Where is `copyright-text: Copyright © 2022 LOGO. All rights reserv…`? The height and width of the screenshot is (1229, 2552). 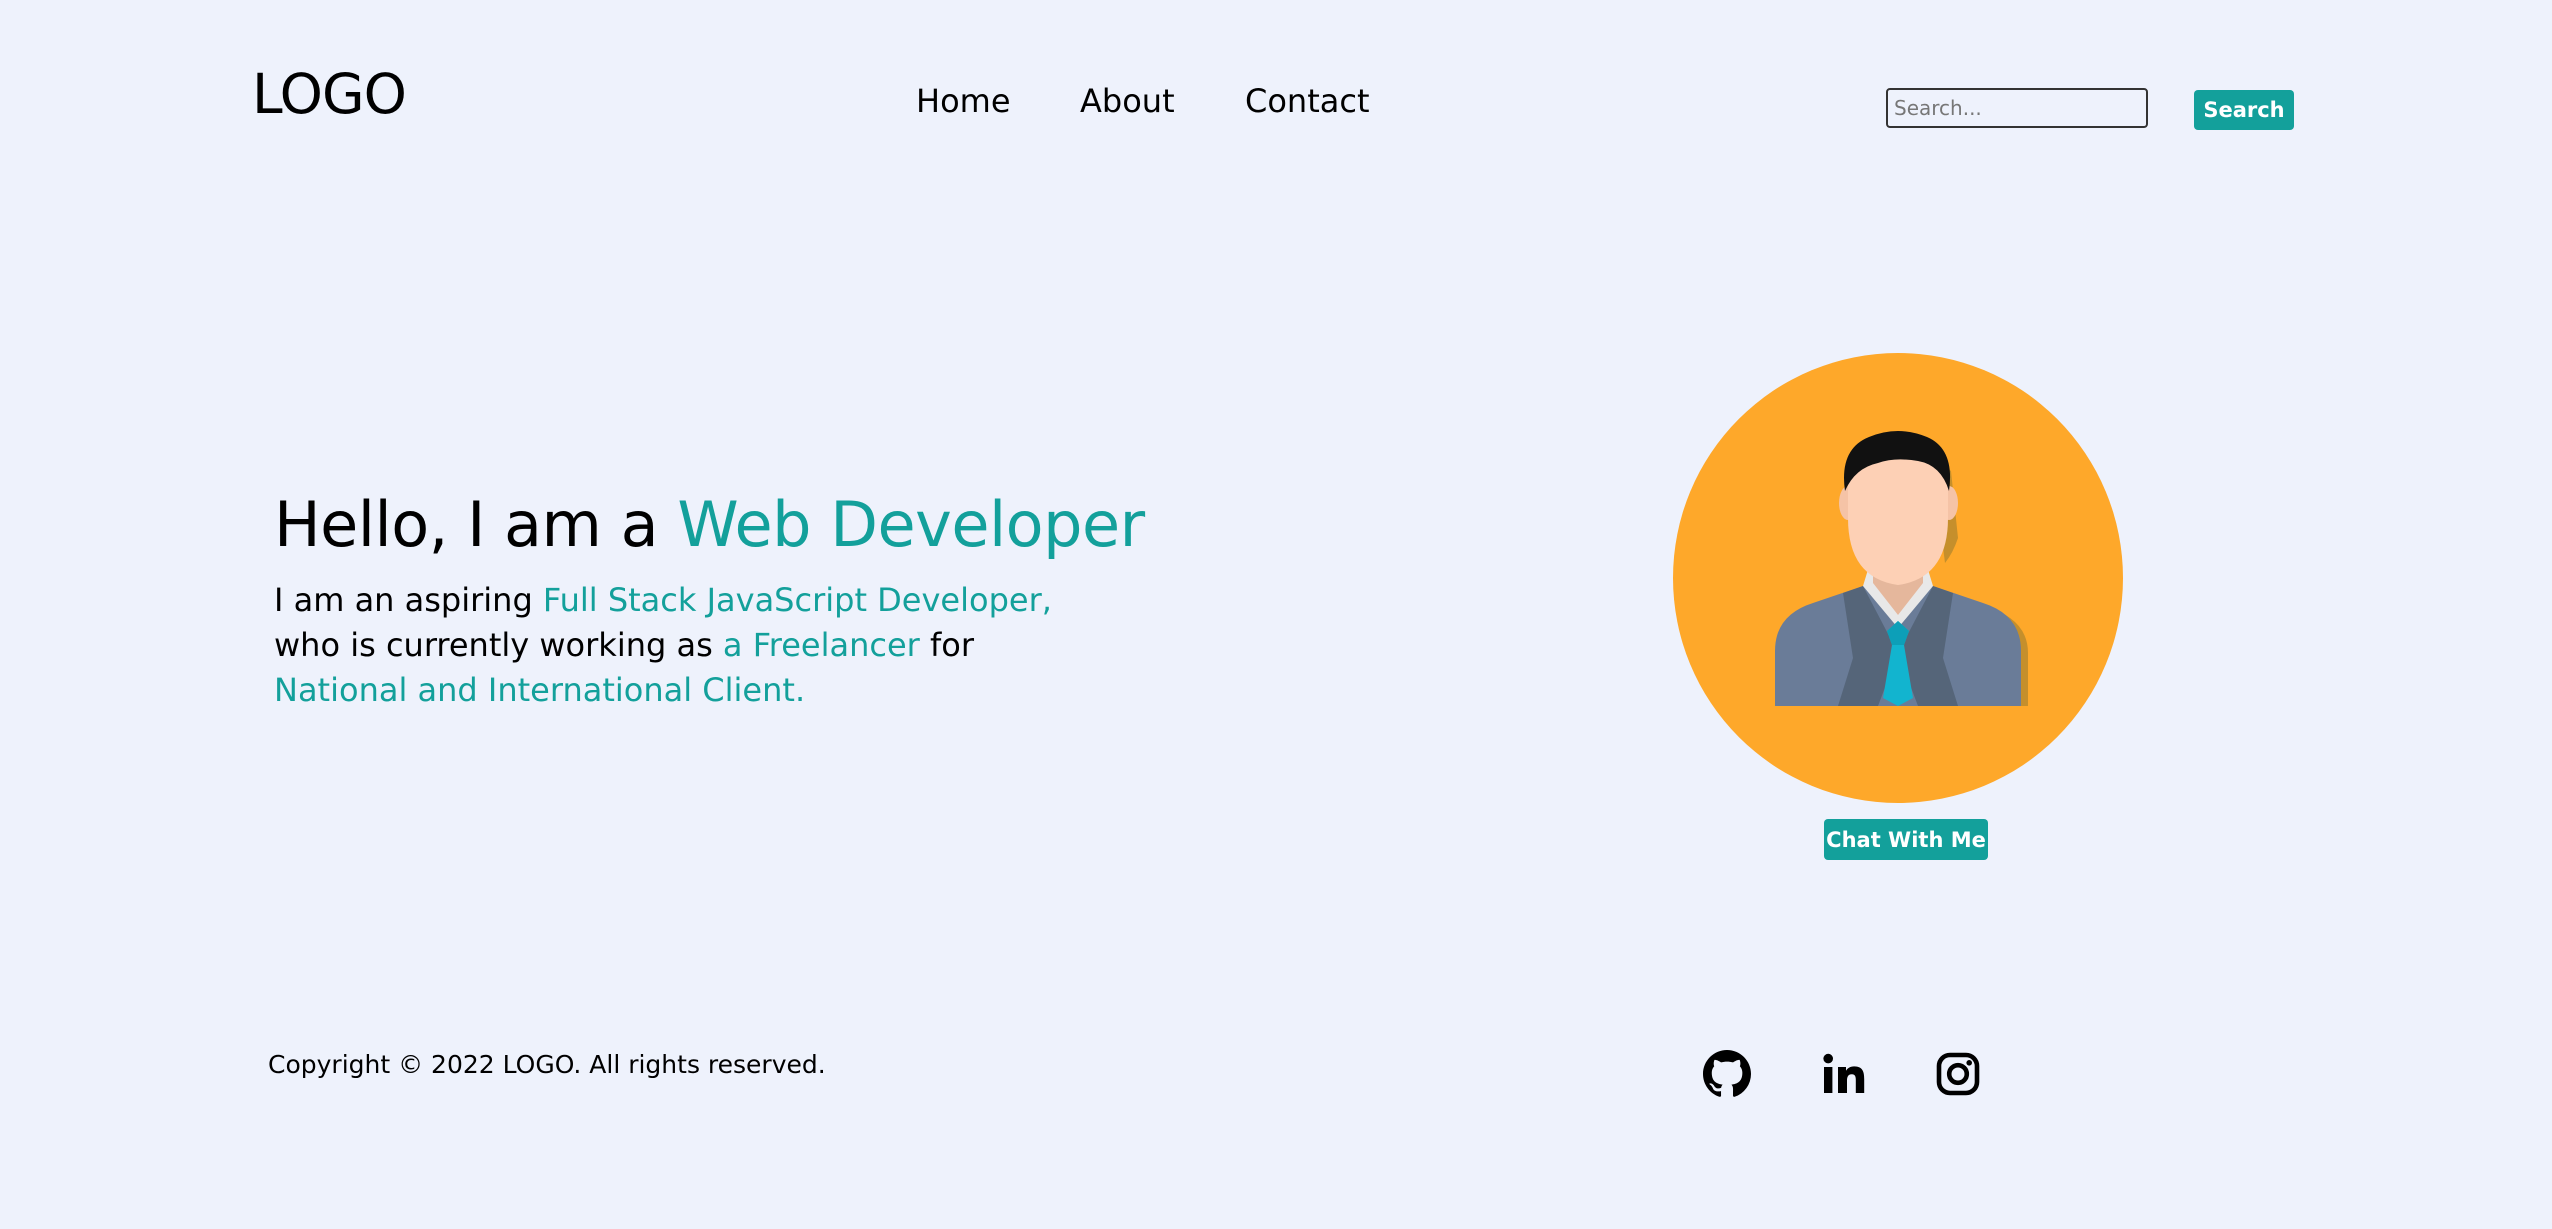 copyright-text: Copyright © 2022 LOGO. All rights reserv… is located at coordinates (547, 1064).